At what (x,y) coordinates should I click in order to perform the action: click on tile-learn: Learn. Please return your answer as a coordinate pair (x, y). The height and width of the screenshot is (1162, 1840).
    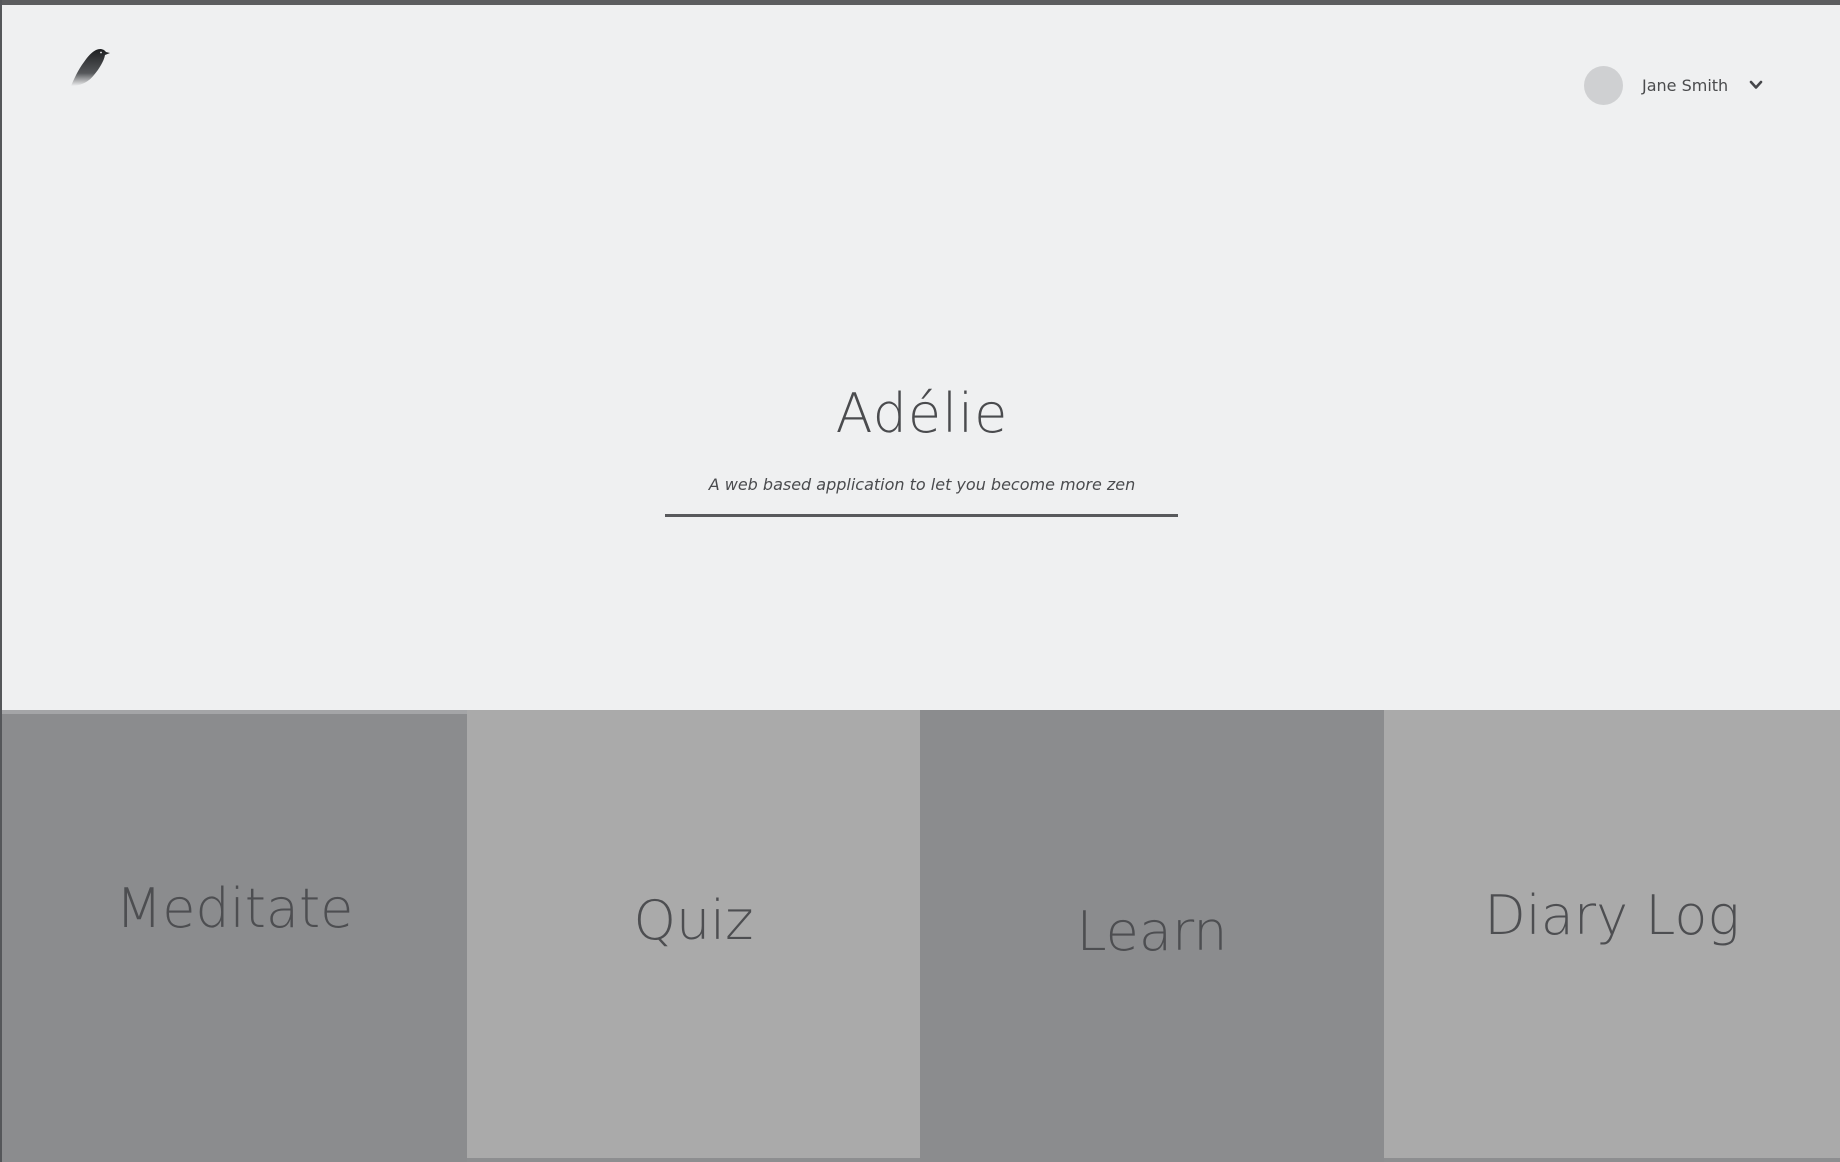
    Looking at the image, I should click on (1152, 936).